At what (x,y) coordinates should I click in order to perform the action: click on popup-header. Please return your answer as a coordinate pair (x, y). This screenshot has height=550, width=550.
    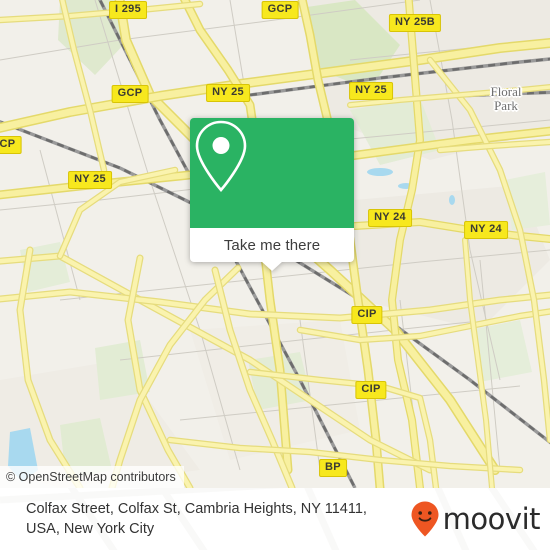
    Looking at the image, I should click on (272, 173).